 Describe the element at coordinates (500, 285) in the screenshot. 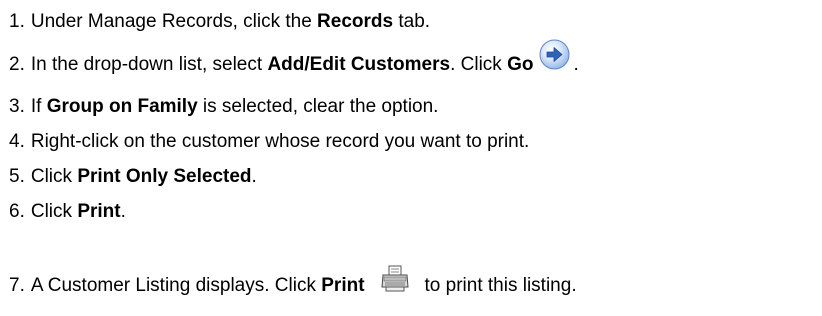

I see `step-text: to print this listing.` at that location.